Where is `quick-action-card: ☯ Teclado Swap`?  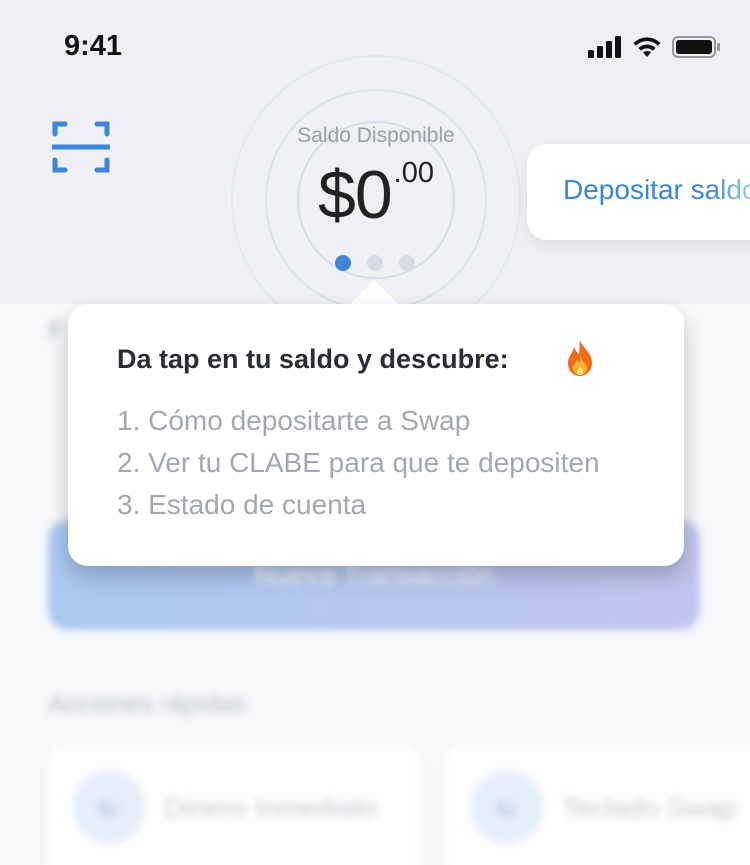 quick-action-card: ☯ Teclado Swap is located at coordinates (598, 804).